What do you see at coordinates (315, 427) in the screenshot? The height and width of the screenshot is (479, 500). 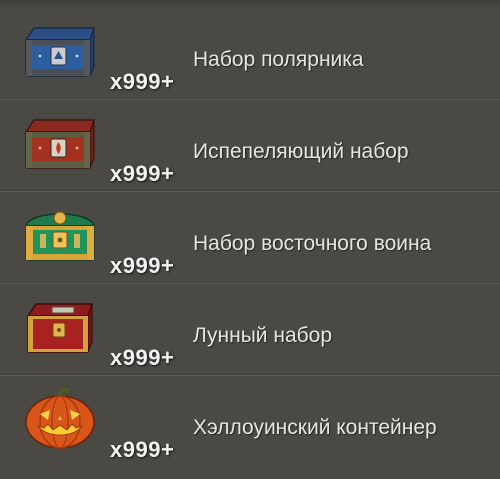 I see `item-title: Хэллоуинский контейнер` at bounding box center [315, 427].